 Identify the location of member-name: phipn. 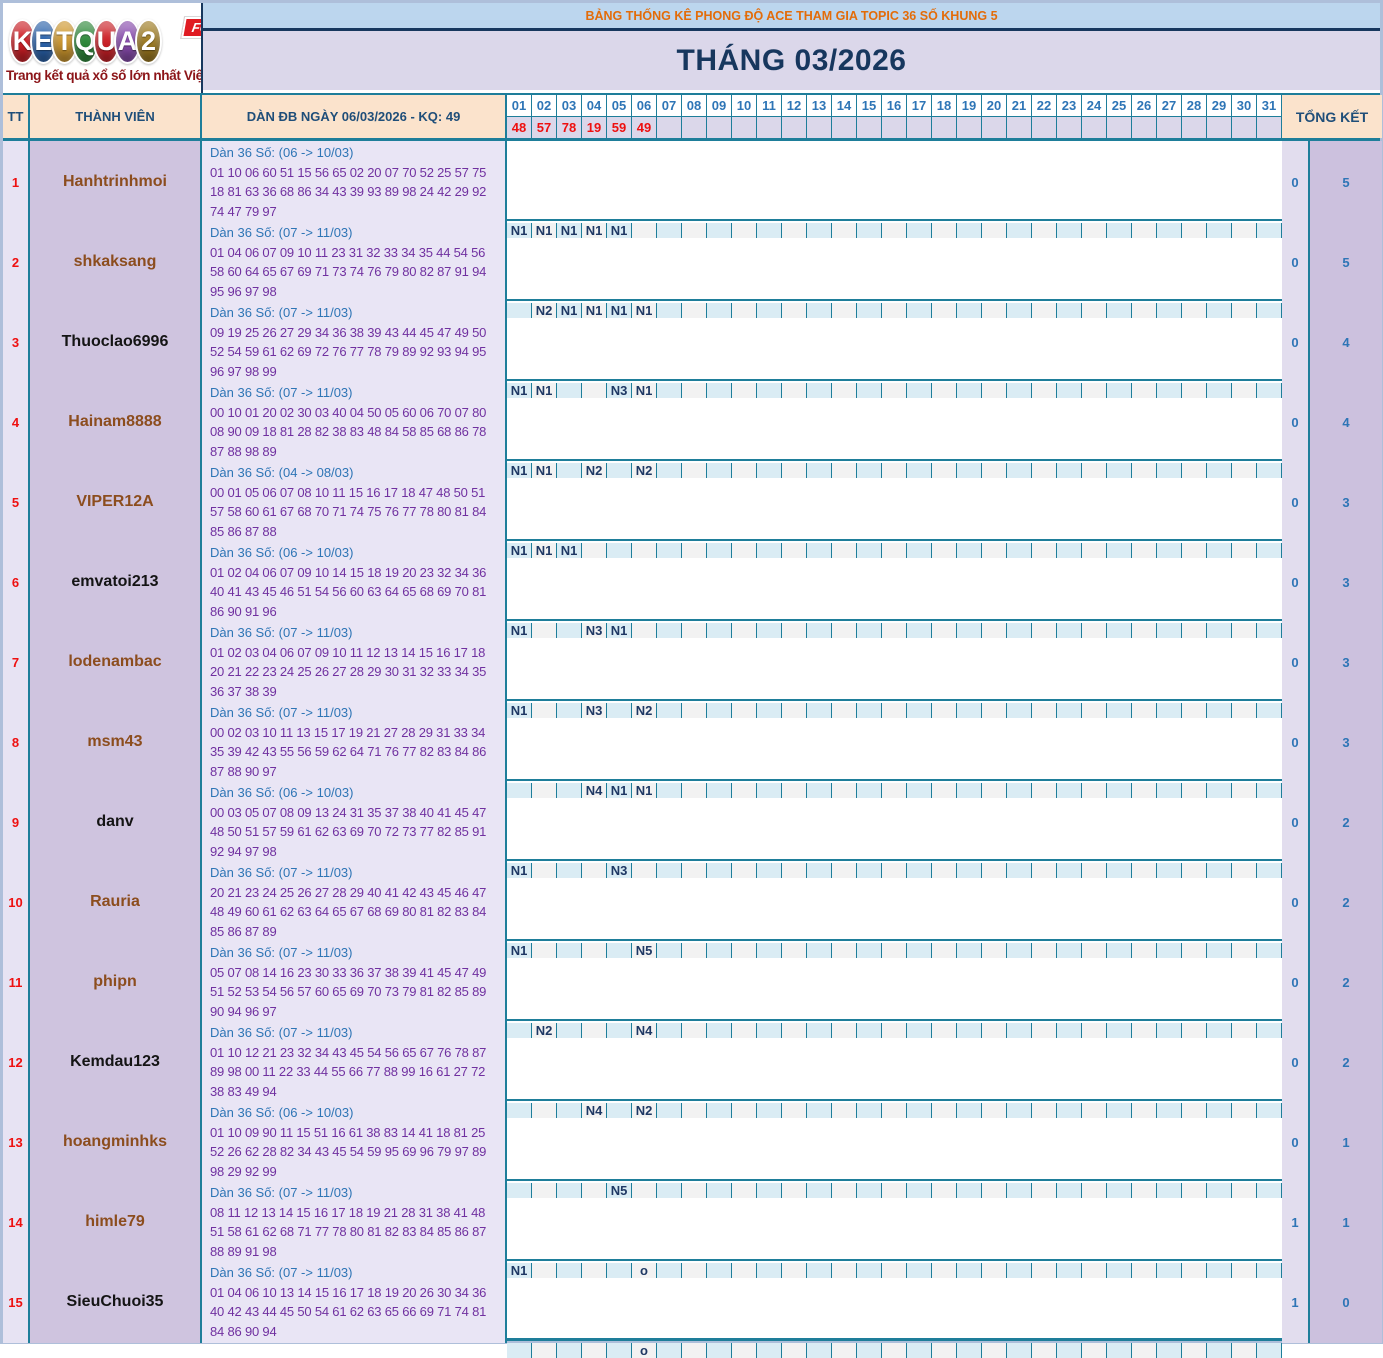
(116, 982).